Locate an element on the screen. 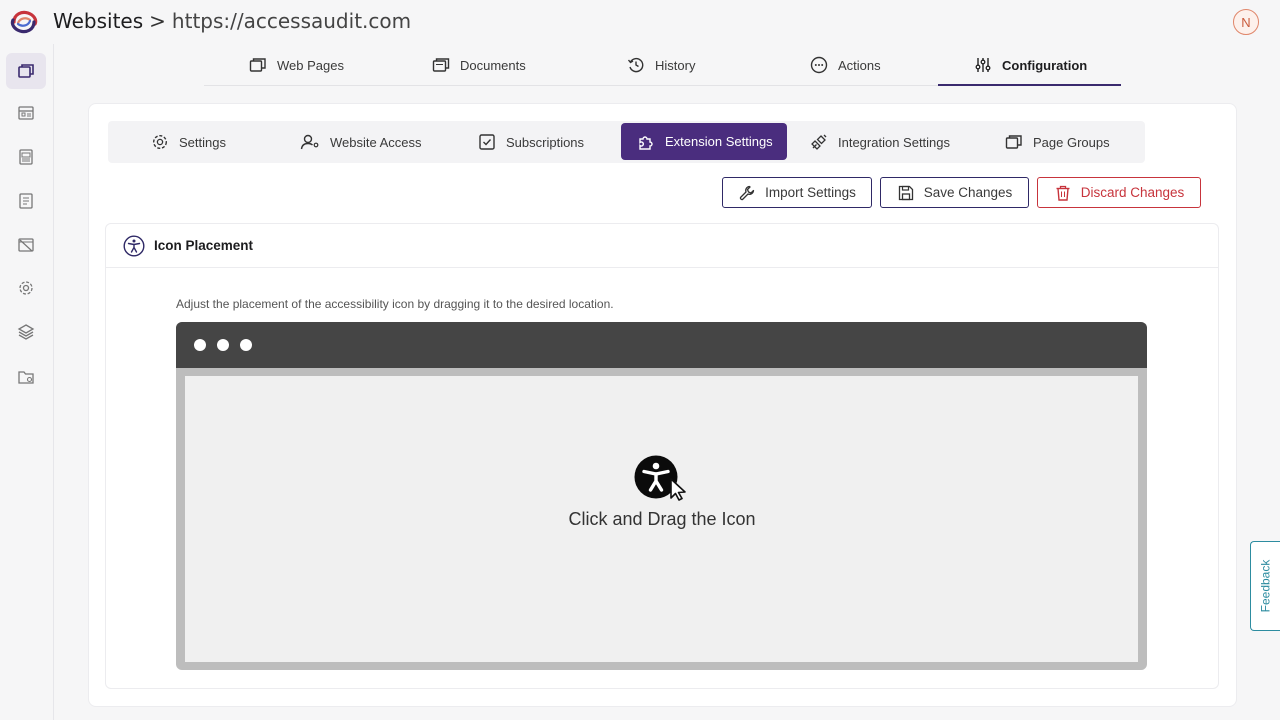 This screenshot has width=1280, height=720. discard-changes-button: Discard Changes is located at coordinates (1119, 192).